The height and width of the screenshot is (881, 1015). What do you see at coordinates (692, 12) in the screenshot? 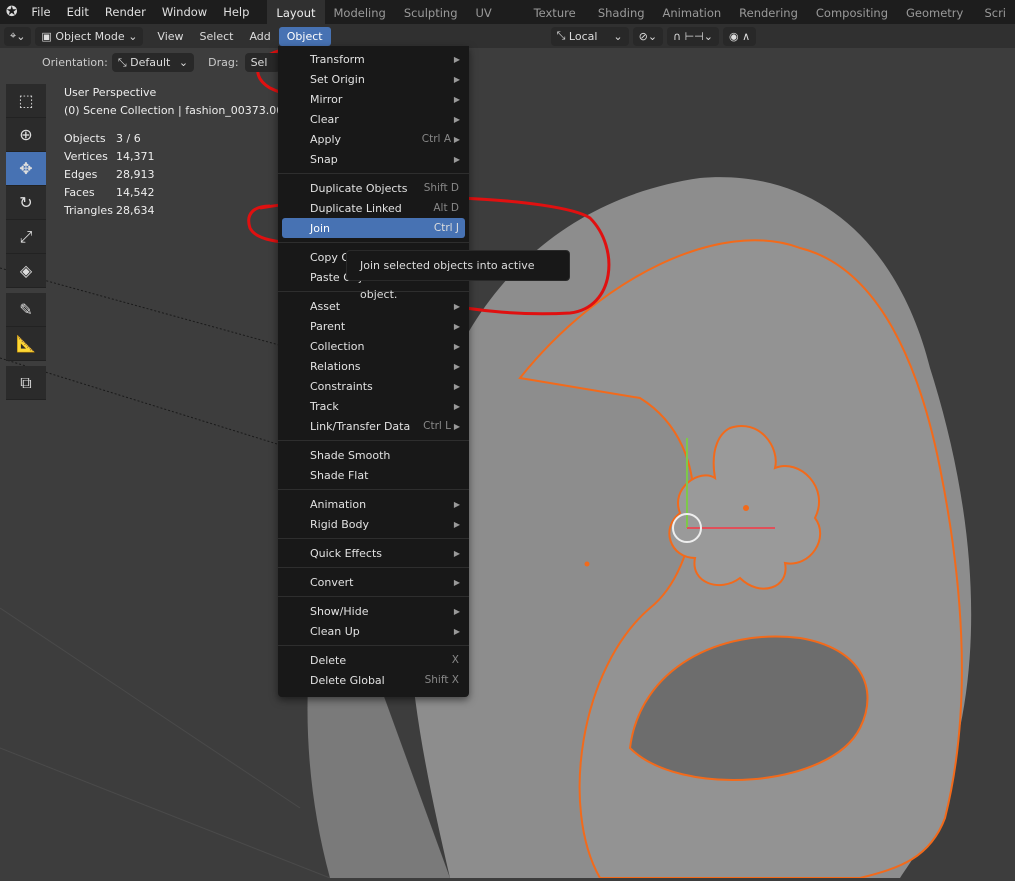
I see `tab-animation: Animation` at bounding box center [692, 12].